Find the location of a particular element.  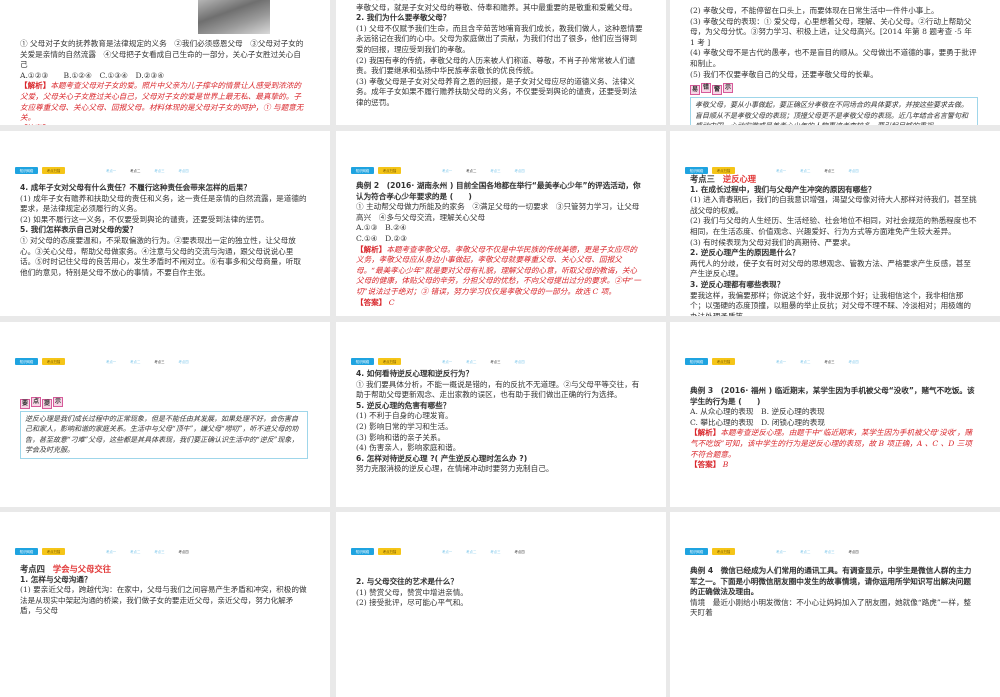

question-heading: 1. 在成长过程中，我们与父母产生冲突的原因有哪些？ is located at coordinates (783, 189).